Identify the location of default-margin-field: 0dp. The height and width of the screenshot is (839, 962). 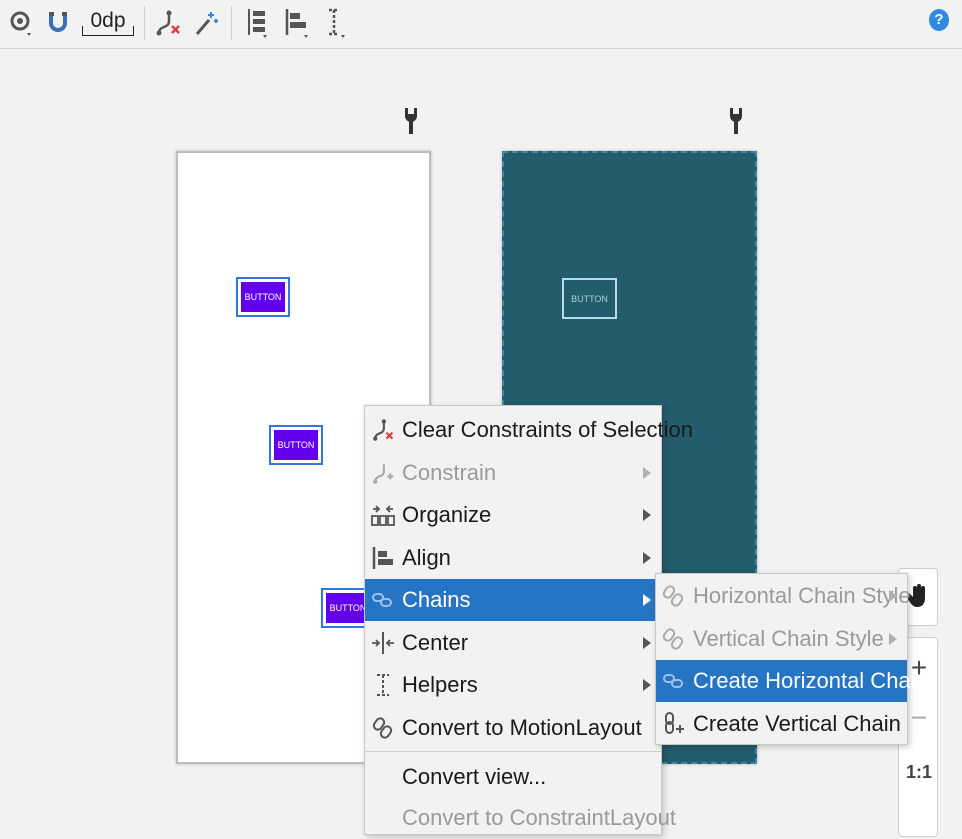
(108, 22).